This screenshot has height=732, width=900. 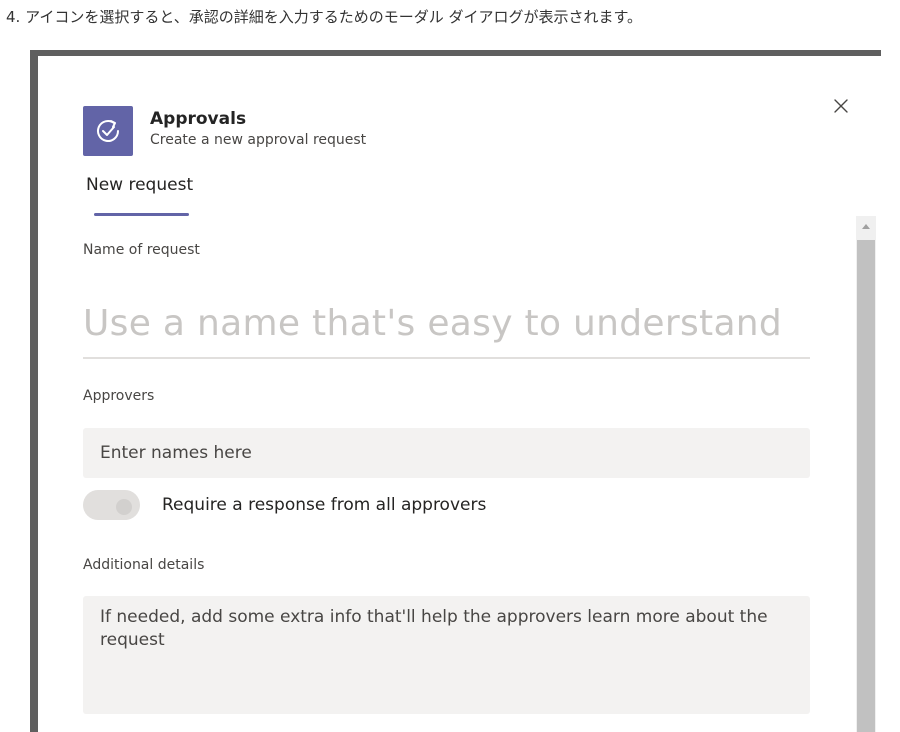 I want to click on toggle-knob, so click(x=124, y=507).